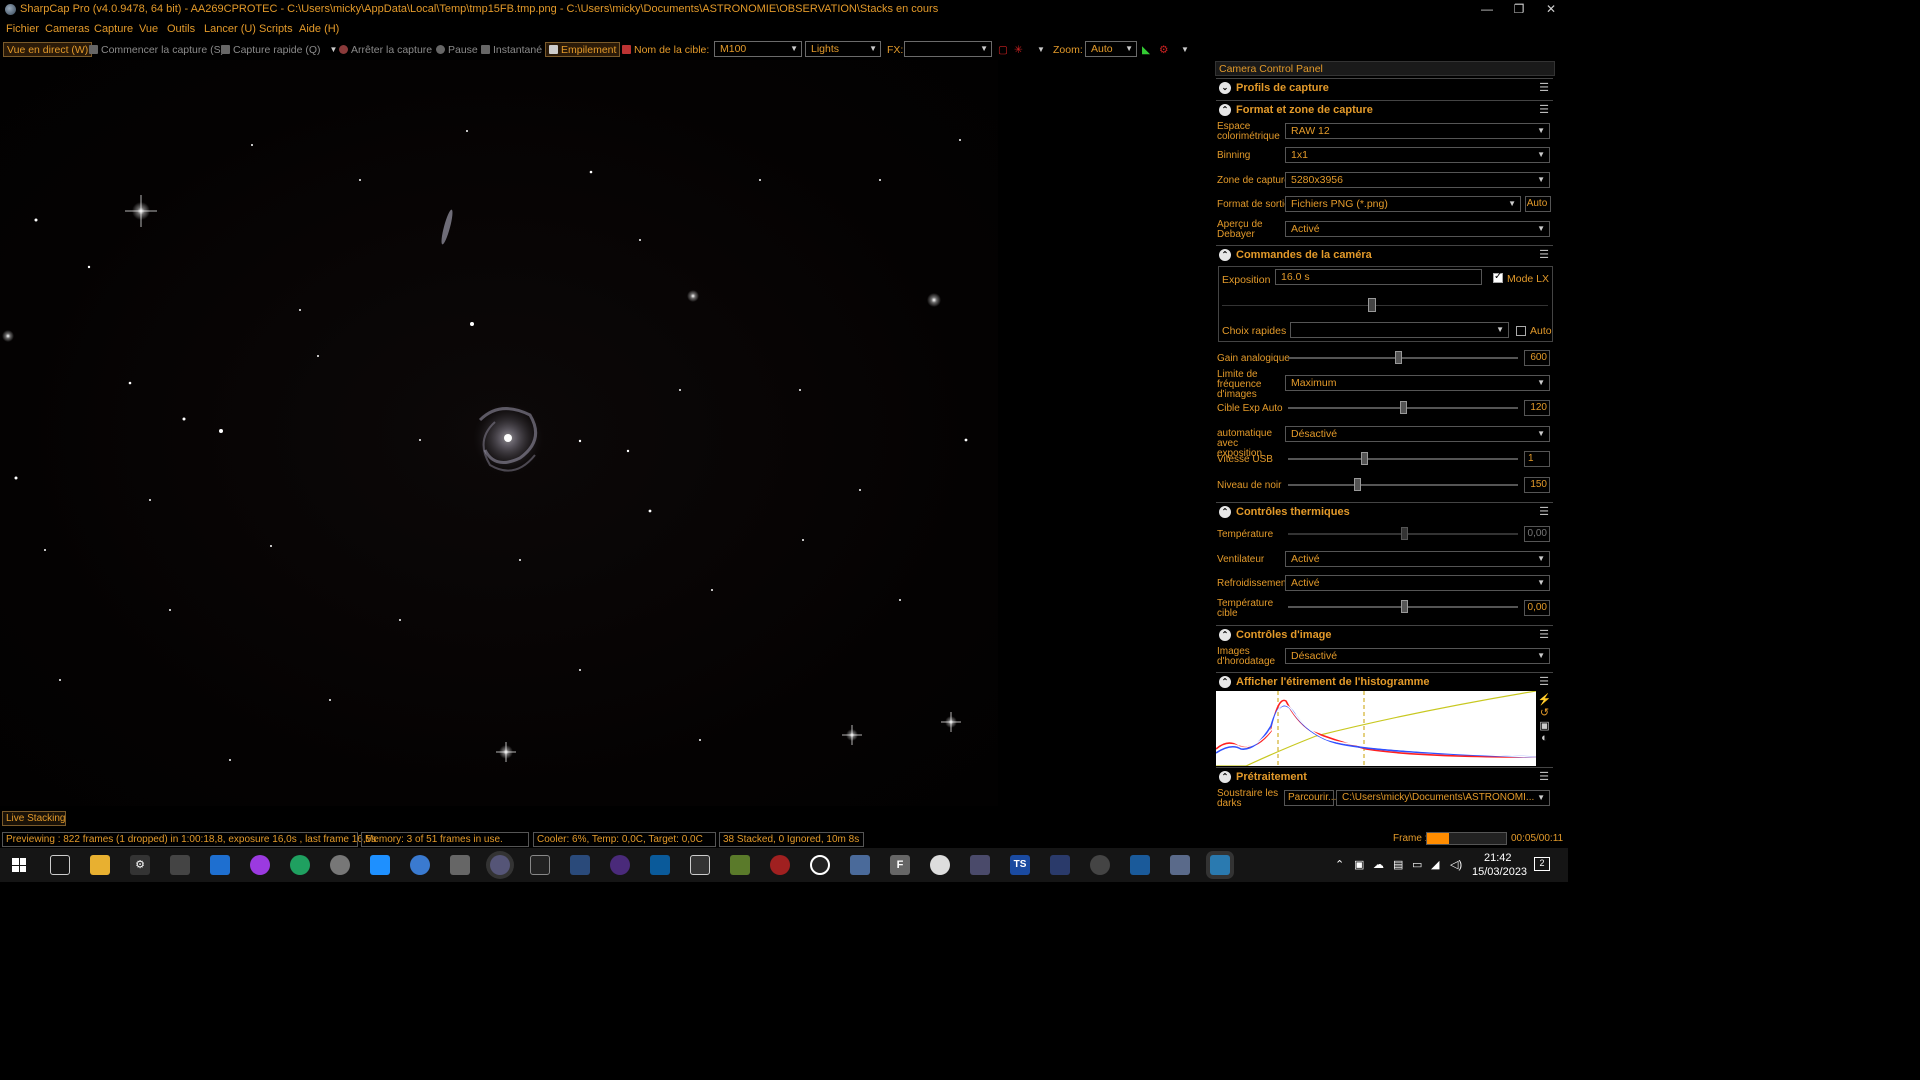 The image size is (1920, 1080). Describe the element at coordinates (276, 29) in the screenshot. I see `menu-scripts: Scripts` at that location.